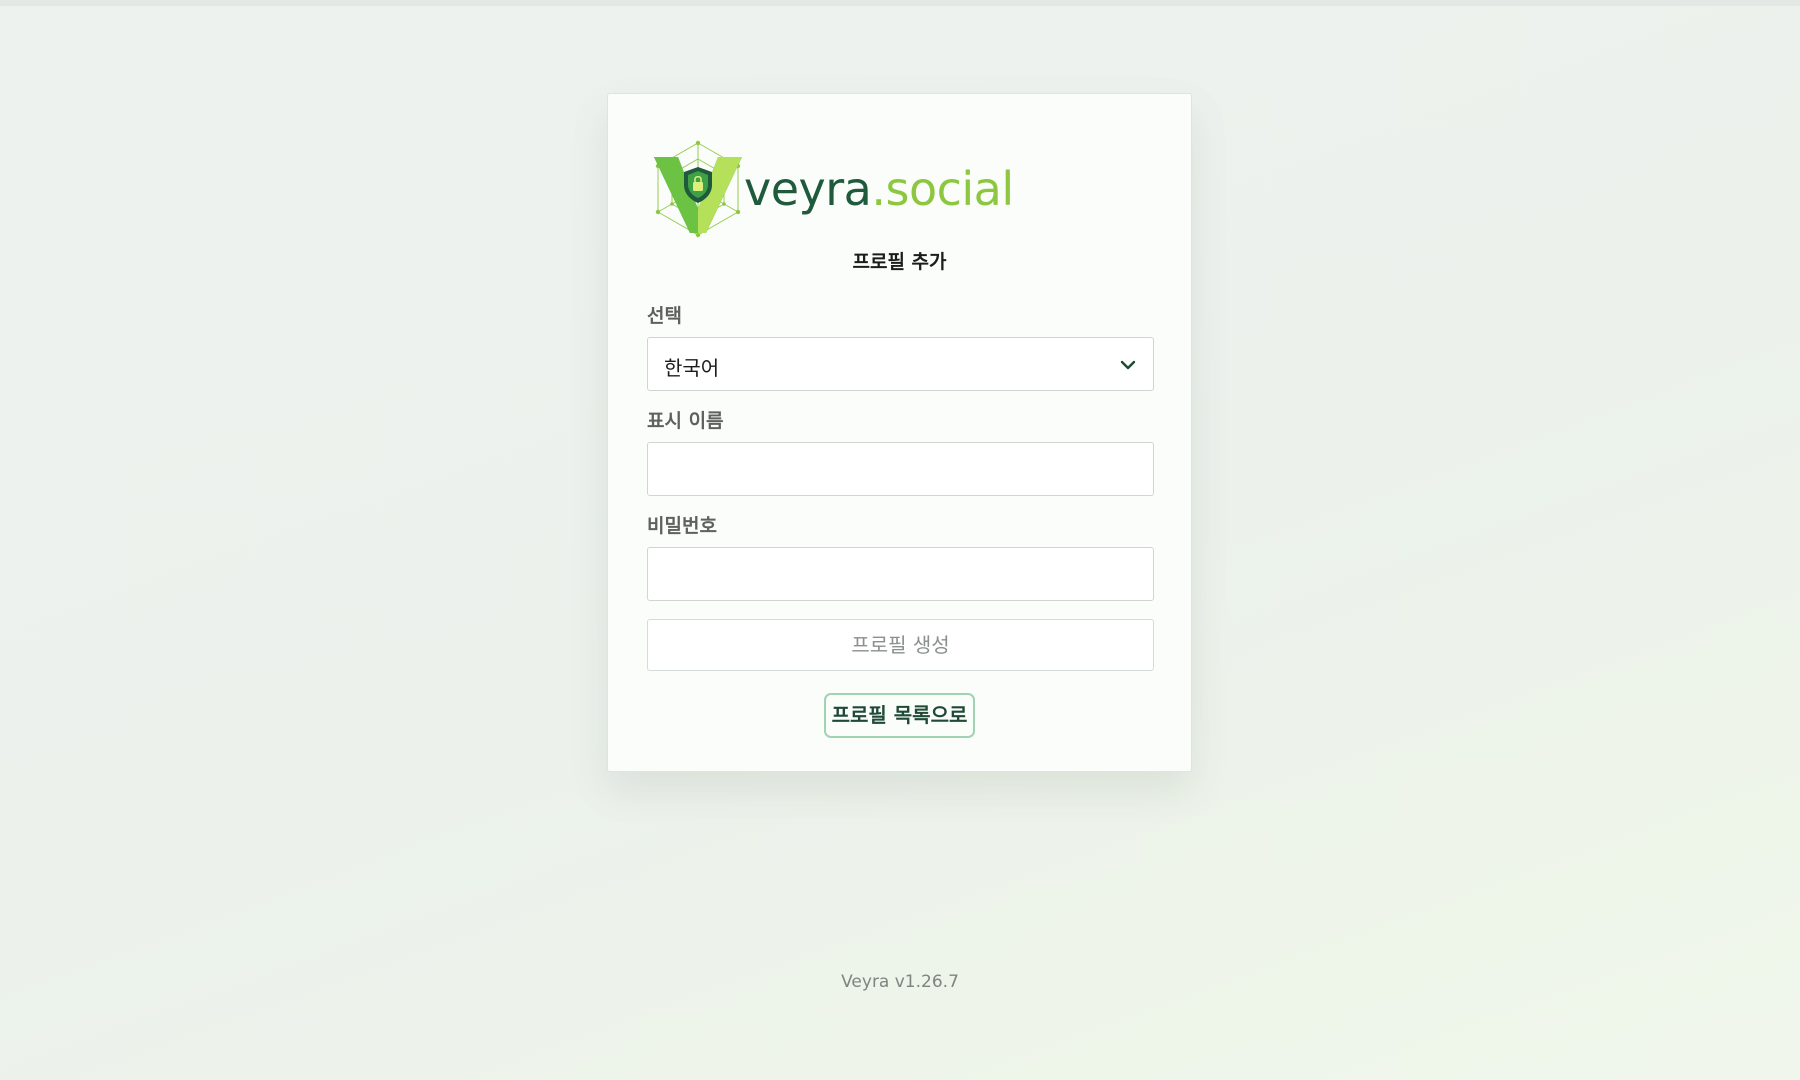 This screenshot has height=1080, width=1800. What do you see at coordinates (900, 364) in the screenshot?
I see `language-select: 한국어` at bounding box center [900, 364].